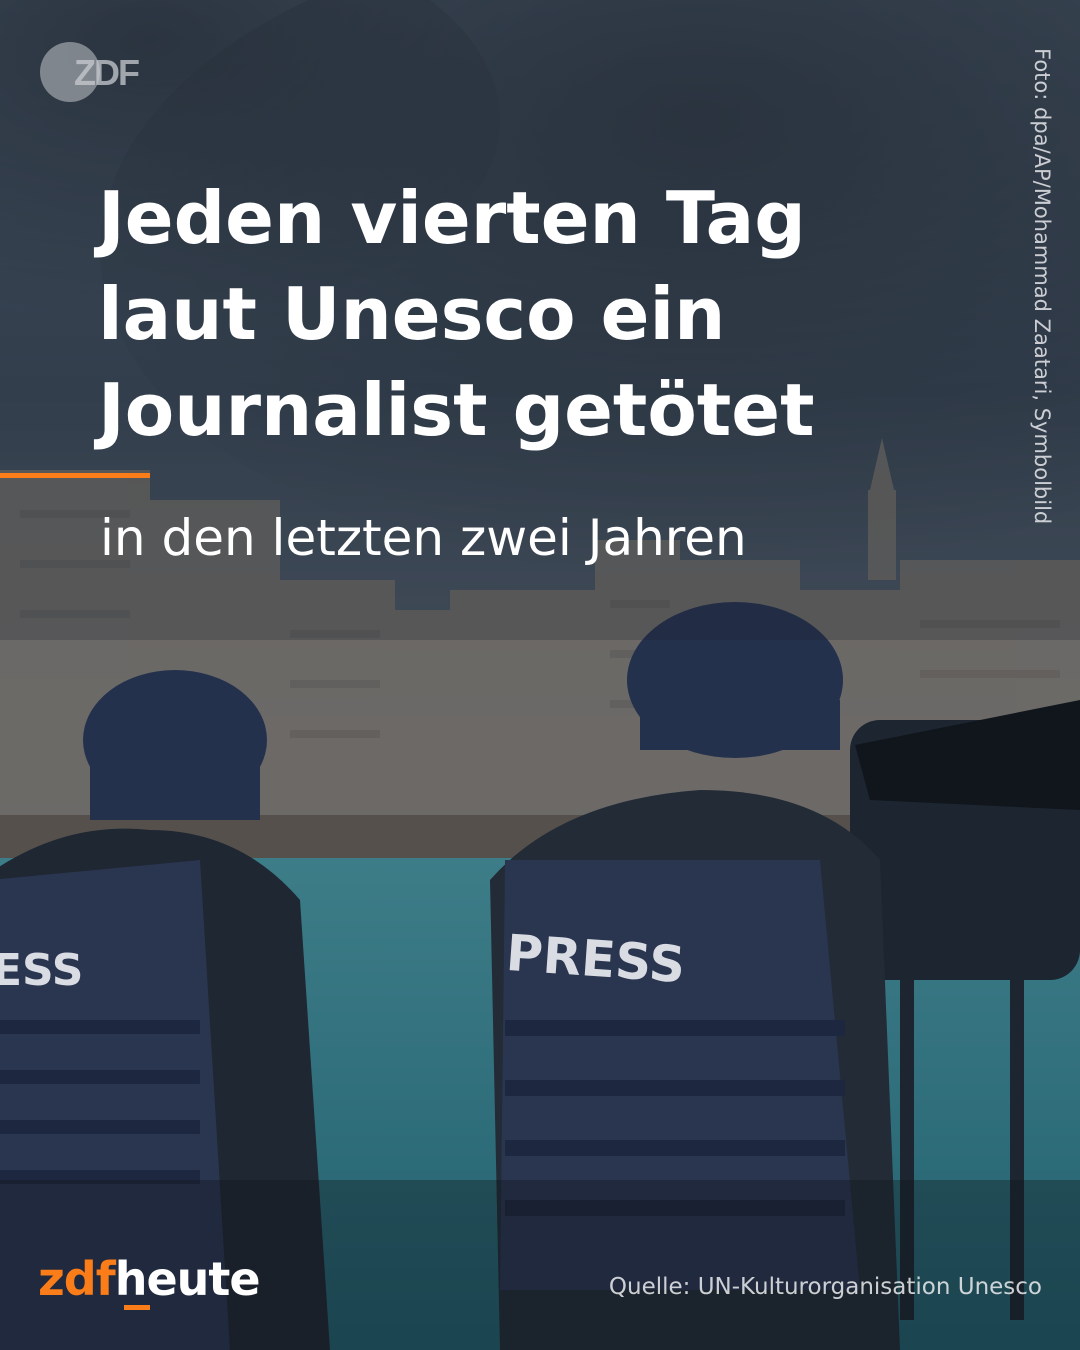 Image resolution: width=1080 pixels, height=1350 pixels. What do you see at coordinates (137, 1307) in the screenshot?
I see `brand-underline` at bounding box center [137, 1307].